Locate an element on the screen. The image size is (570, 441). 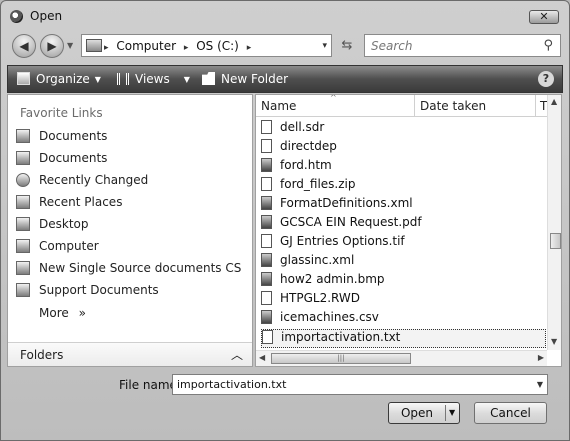
open-button: Open ▼ is located at coordinates (424, 413).